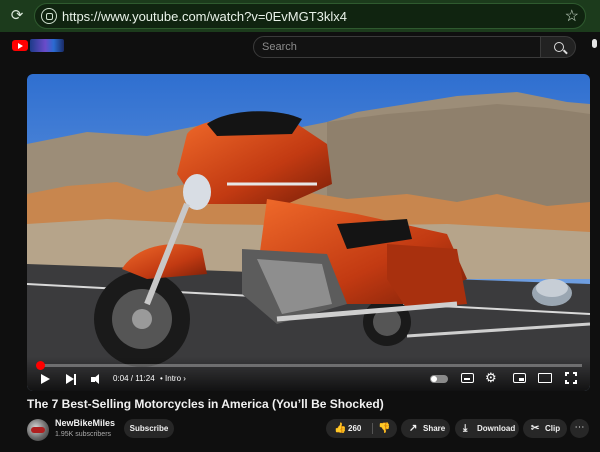 Image resolution: width=600 pixels, height=452 pixels. I want to click on download-label: Download, so click(496, 428).